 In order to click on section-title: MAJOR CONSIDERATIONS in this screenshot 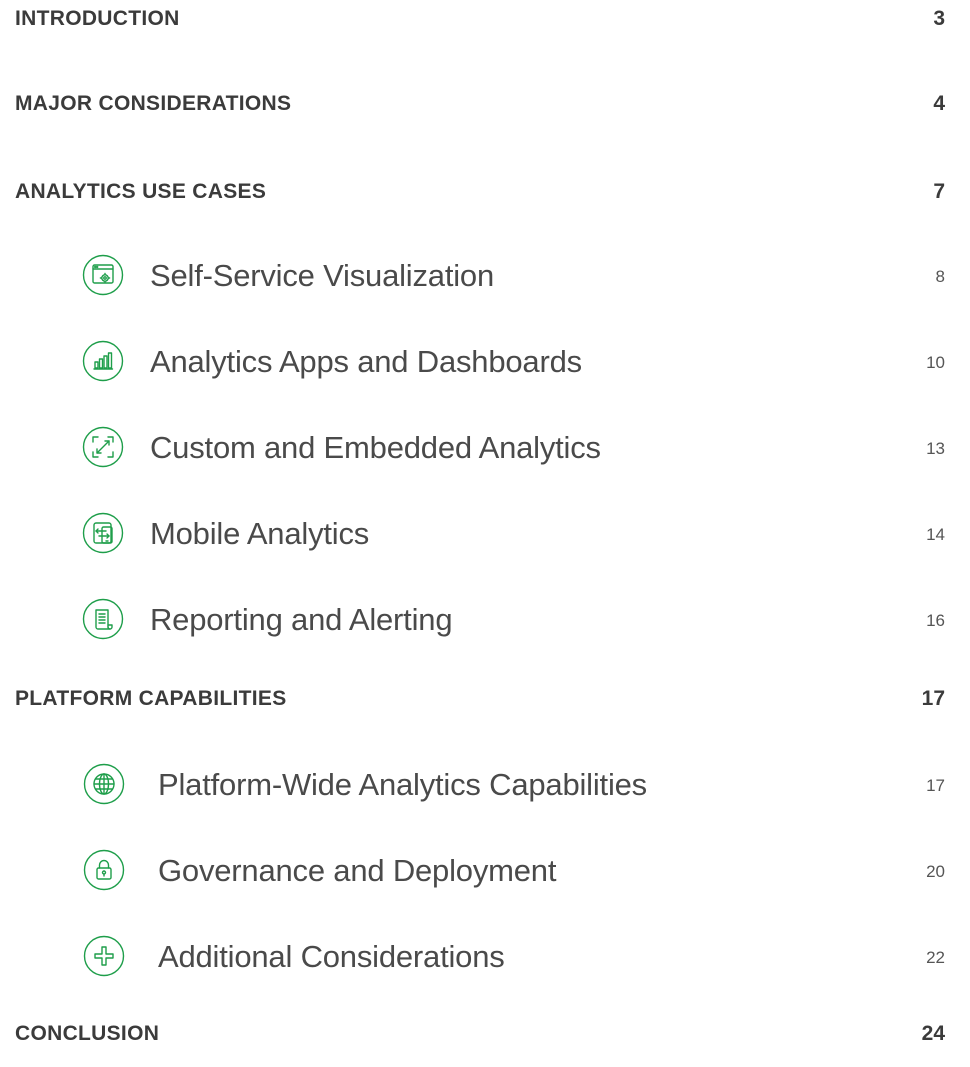, I will do `click(153, 104)`.